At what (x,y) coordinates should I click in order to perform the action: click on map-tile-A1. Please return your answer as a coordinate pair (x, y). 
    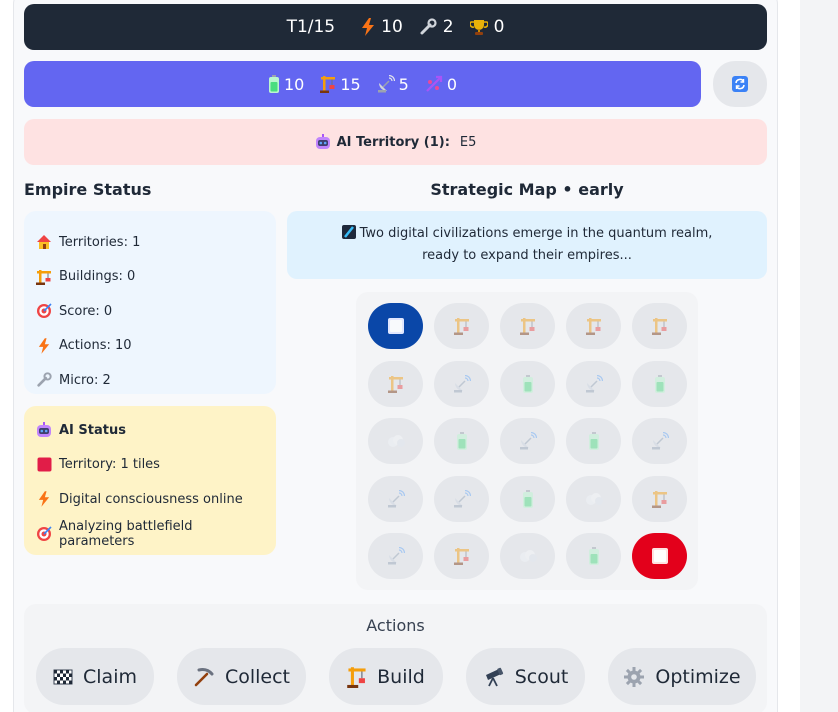
    Looking at the image, I should click on (395, 326).